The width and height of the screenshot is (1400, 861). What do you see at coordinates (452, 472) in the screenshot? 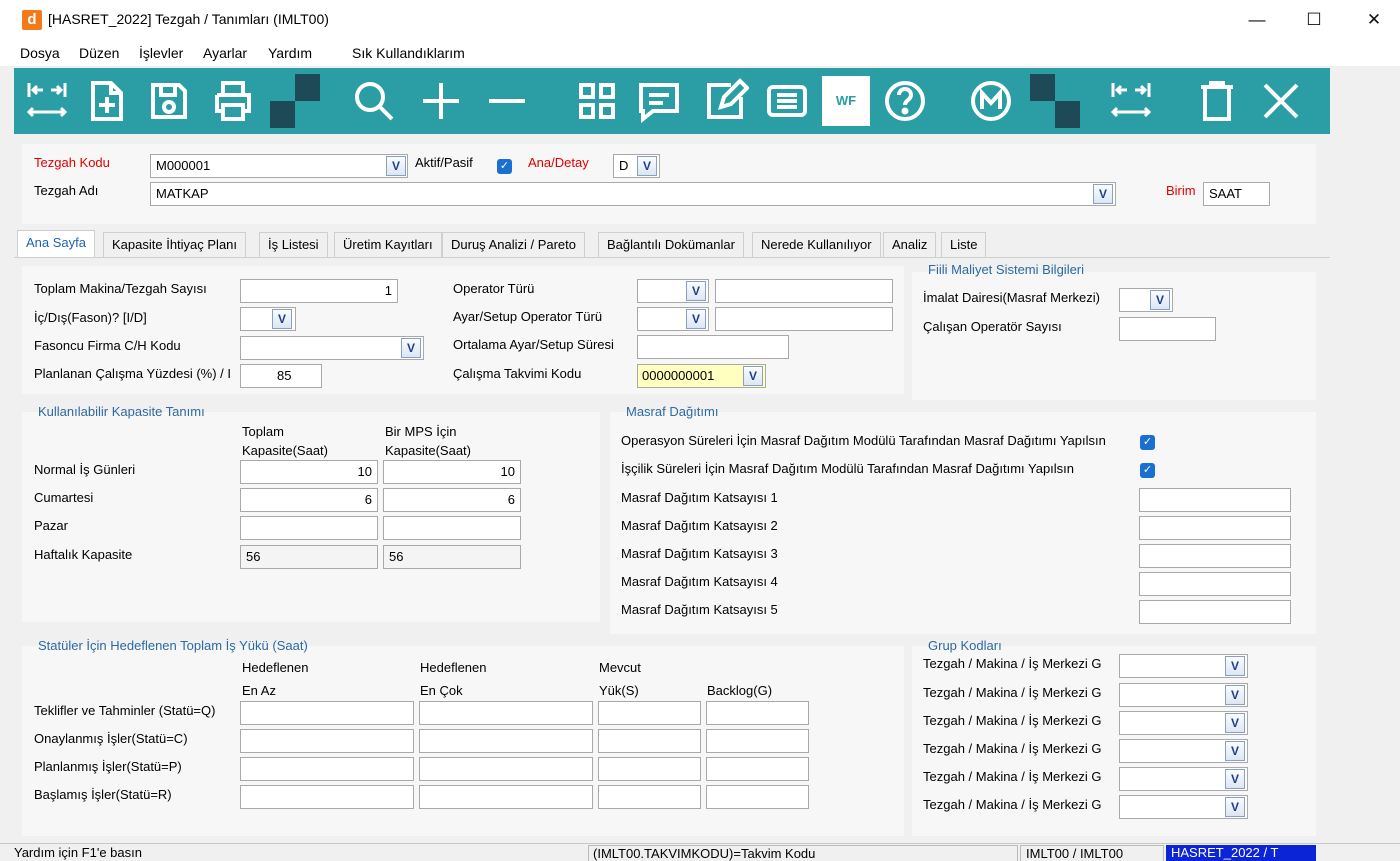
I see `capacity-mps-field: 10` at bounding box center [452, 472].